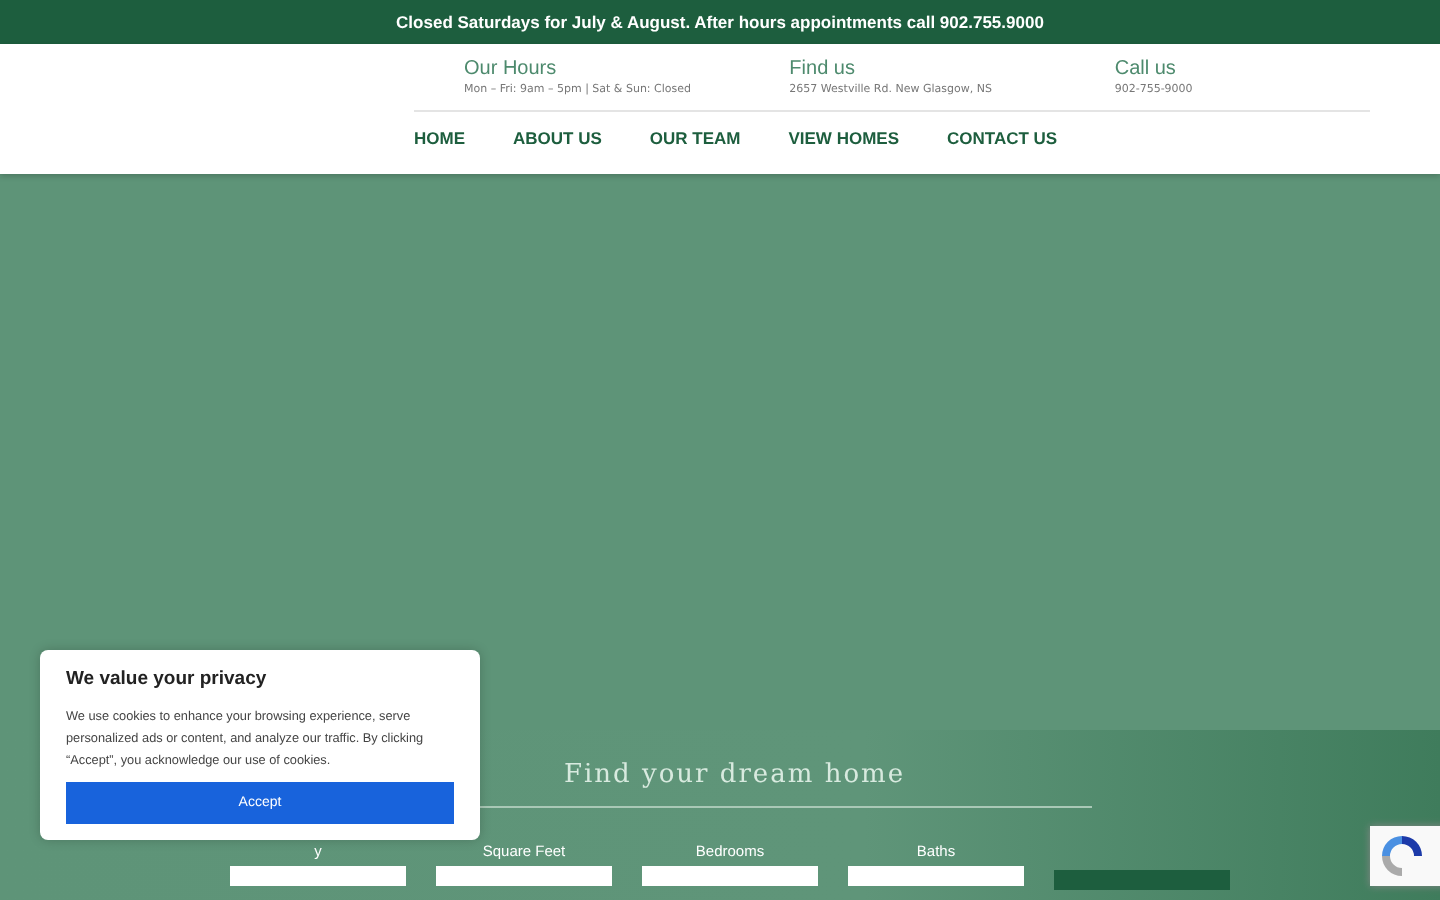 Image resolution: width=1440 pixels, height=900 pixels. I want to click on recaptcha-icon, so click(1402, 856).